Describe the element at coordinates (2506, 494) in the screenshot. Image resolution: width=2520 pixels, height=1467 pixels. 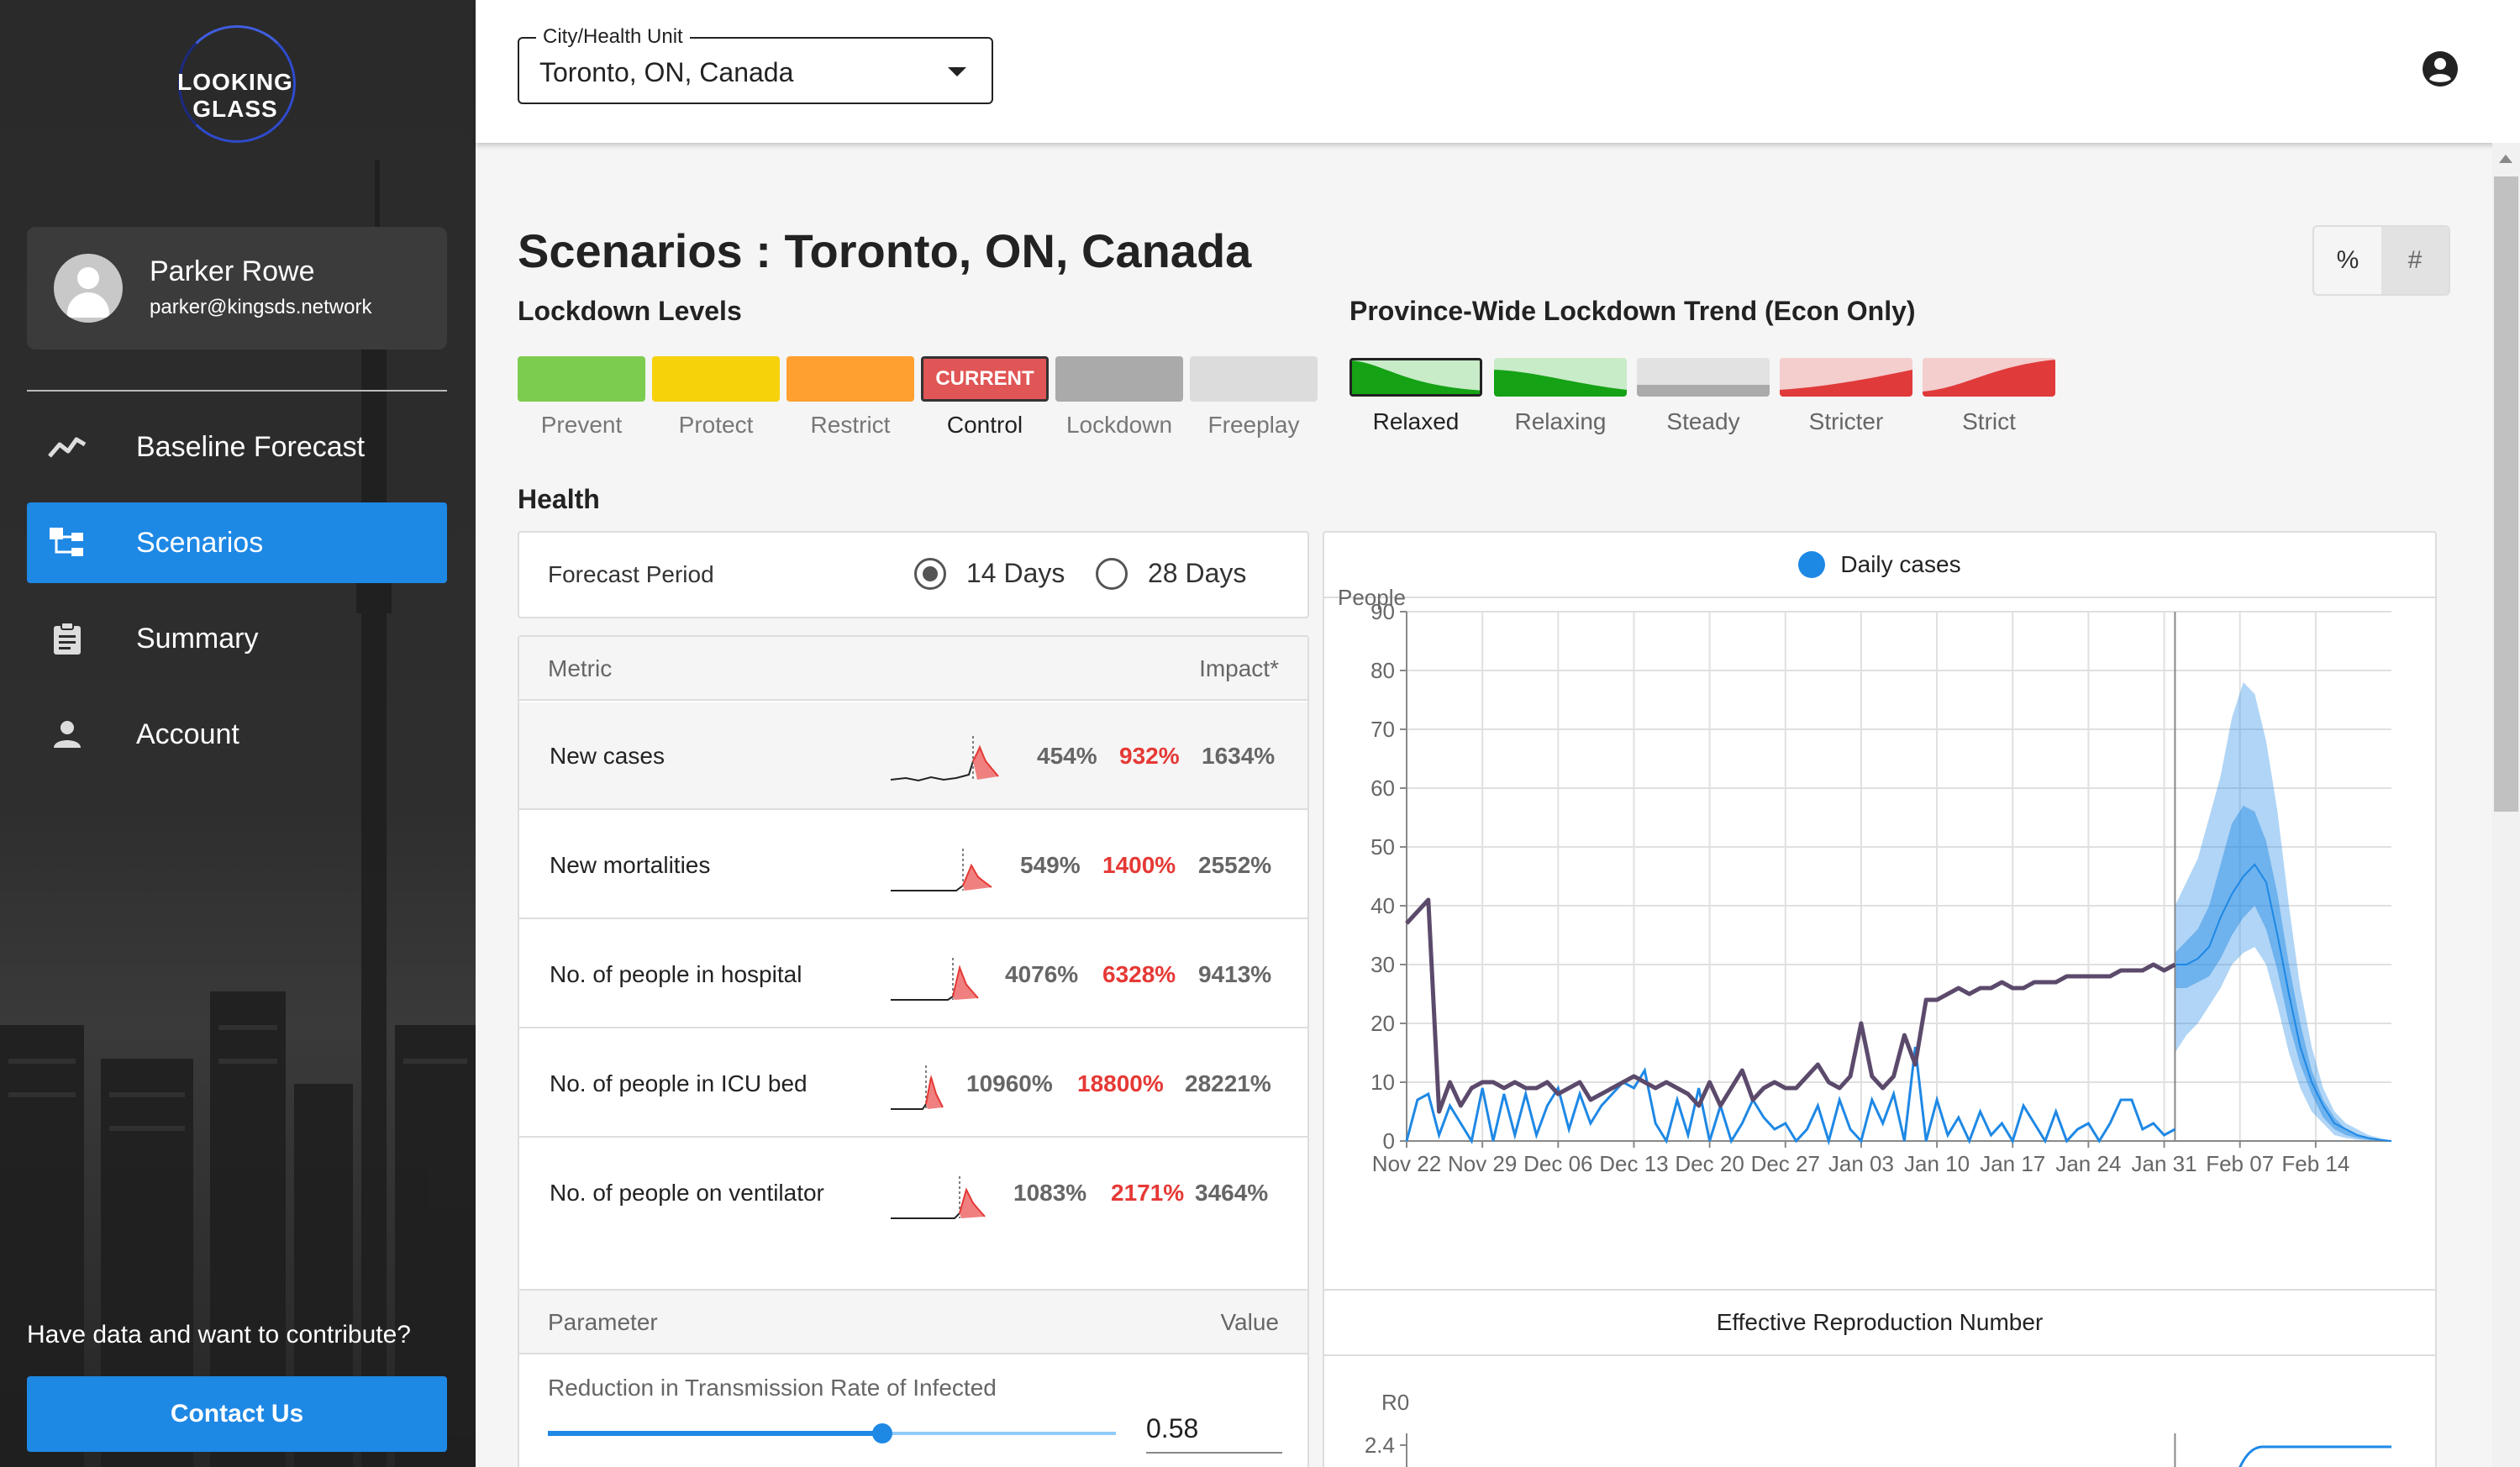
I see `scrollbar-thumb` at that location.